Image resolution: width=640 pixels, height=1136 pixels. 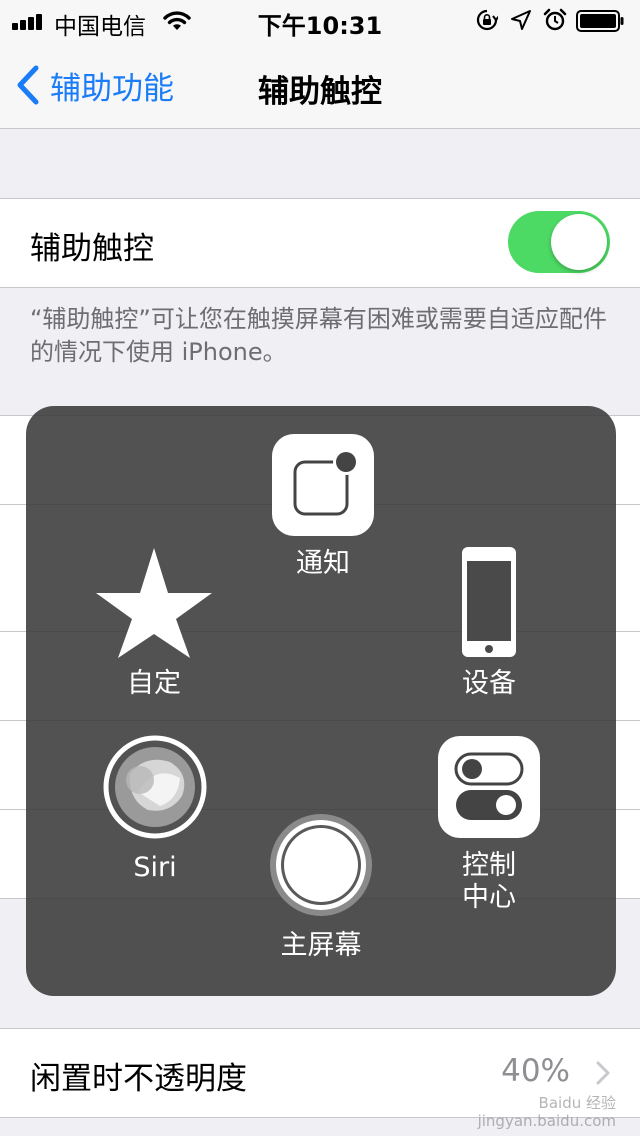 I want to click on menu-custom-label: 自定, so click(x=154, y=683).